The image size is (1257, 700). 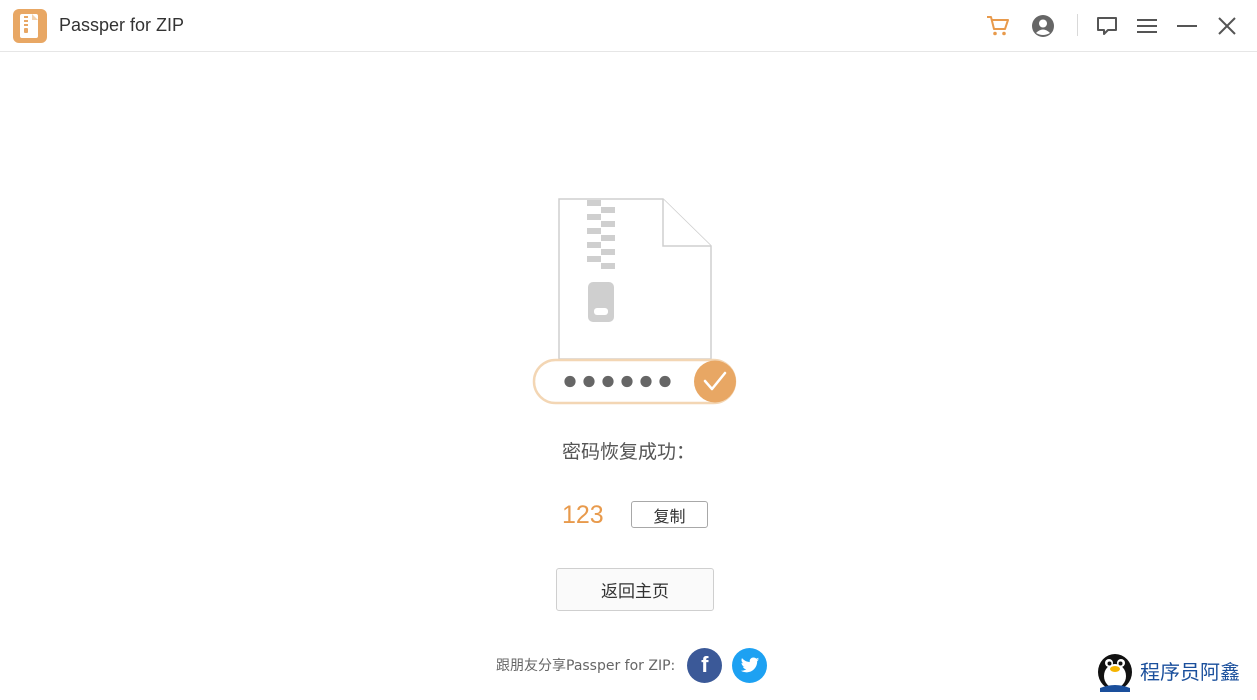 What do you see at coordinates (628, 452) in the screenshot?
I see `recovery-success-label: 密码恢复成功：` at bounding box center [628, 452].